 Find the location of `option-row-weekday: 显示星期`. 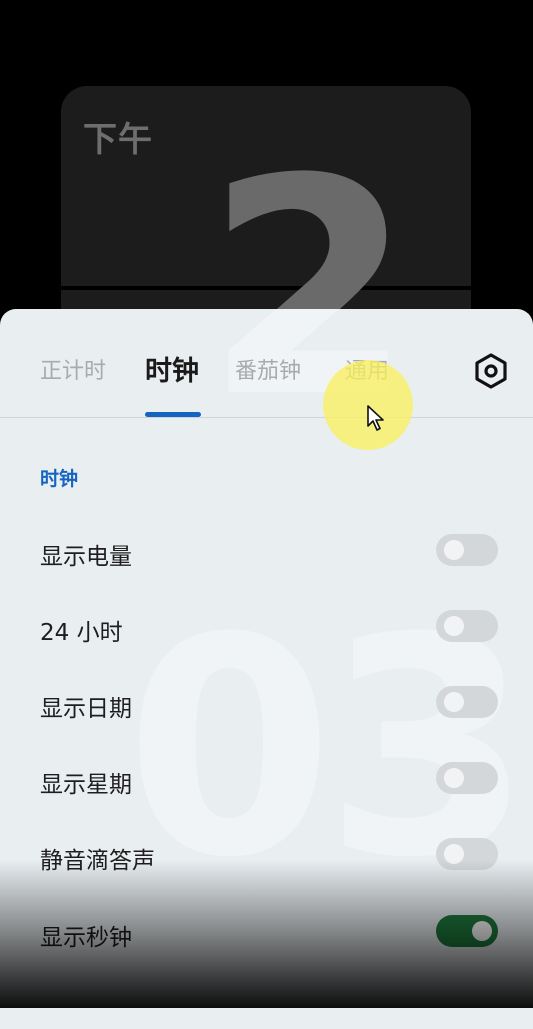

option-row-weekday: 显示星期 is located at coordinates (266, 781).